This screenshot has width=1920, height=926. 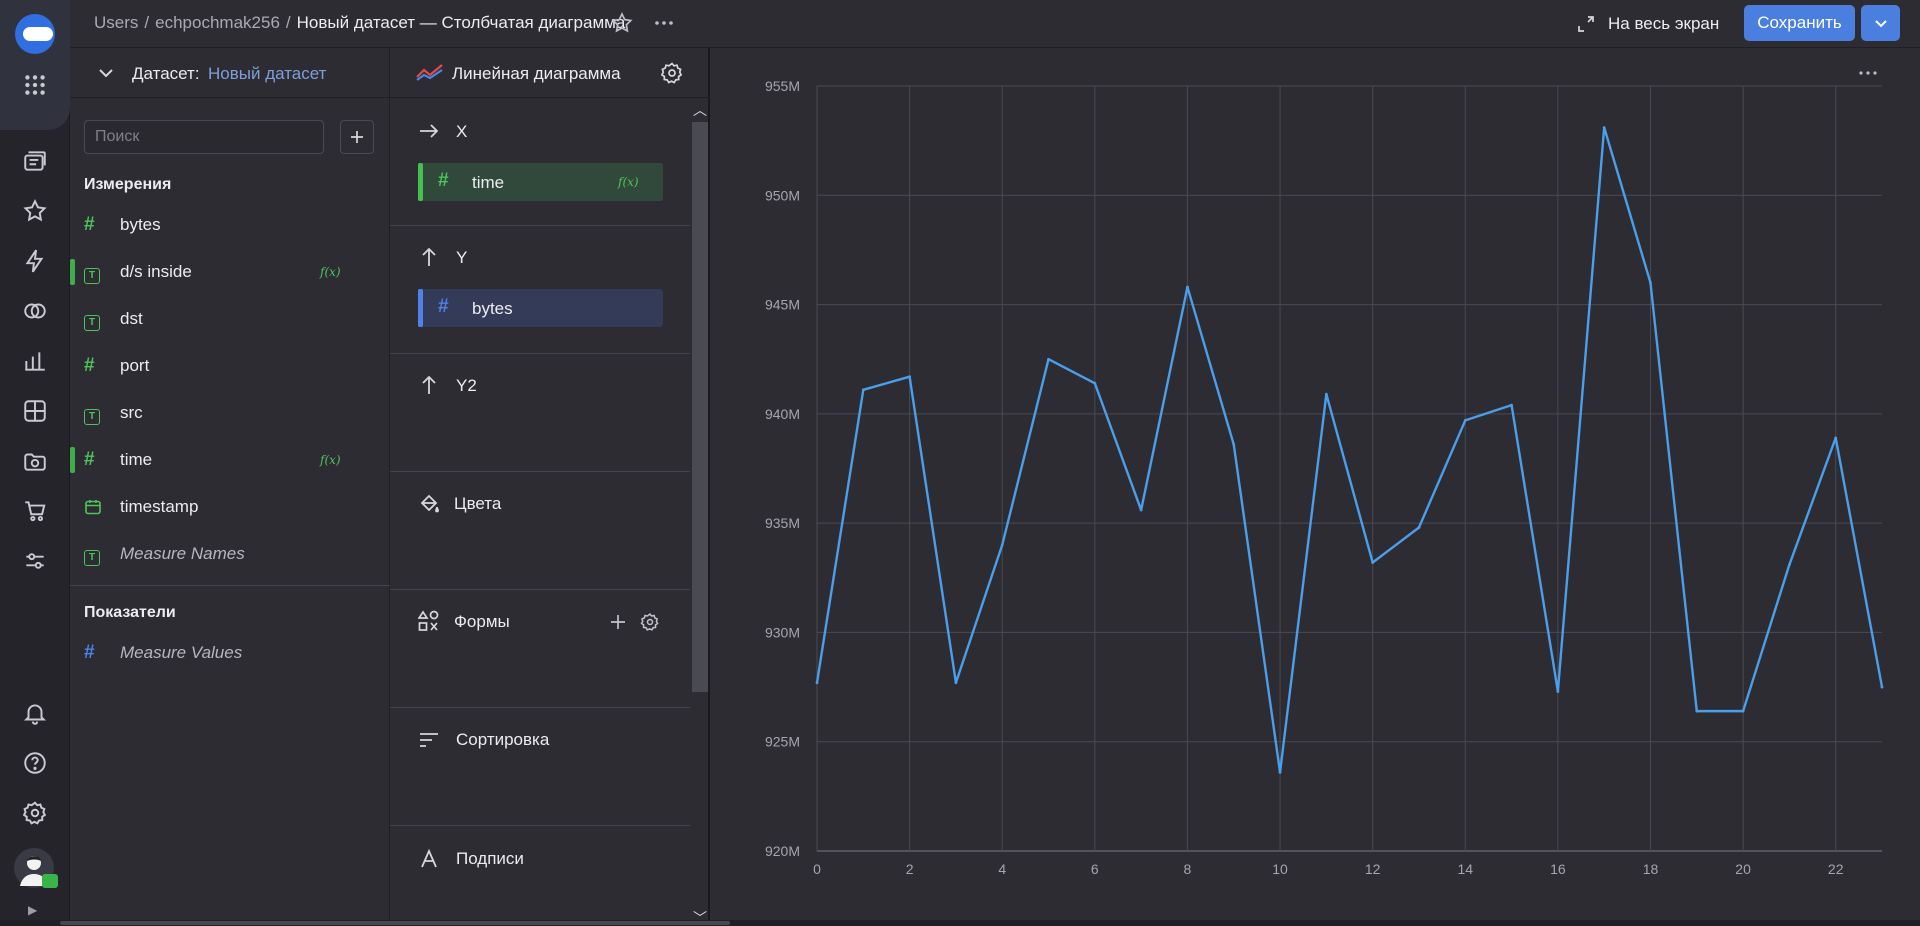 What do you see at coordinates (1002, 869) in the screenshot?
I see `x-tick-label: 4` at bounding box center [1002, 869].